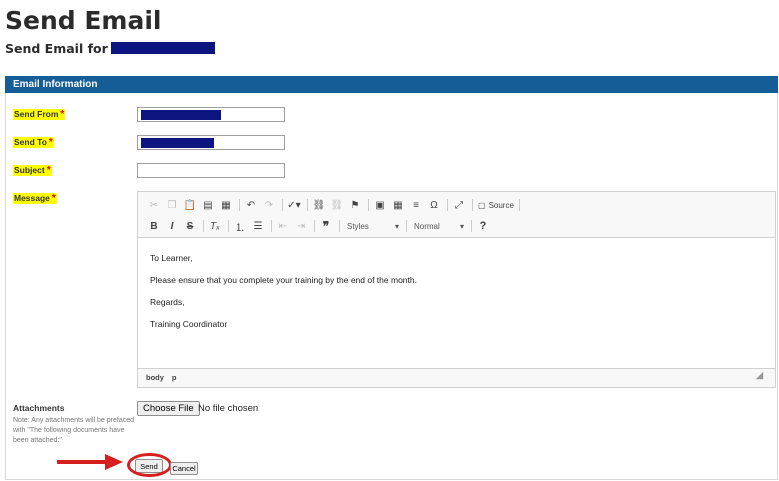  I want to click on message-label: Message *, so click(35, 198).